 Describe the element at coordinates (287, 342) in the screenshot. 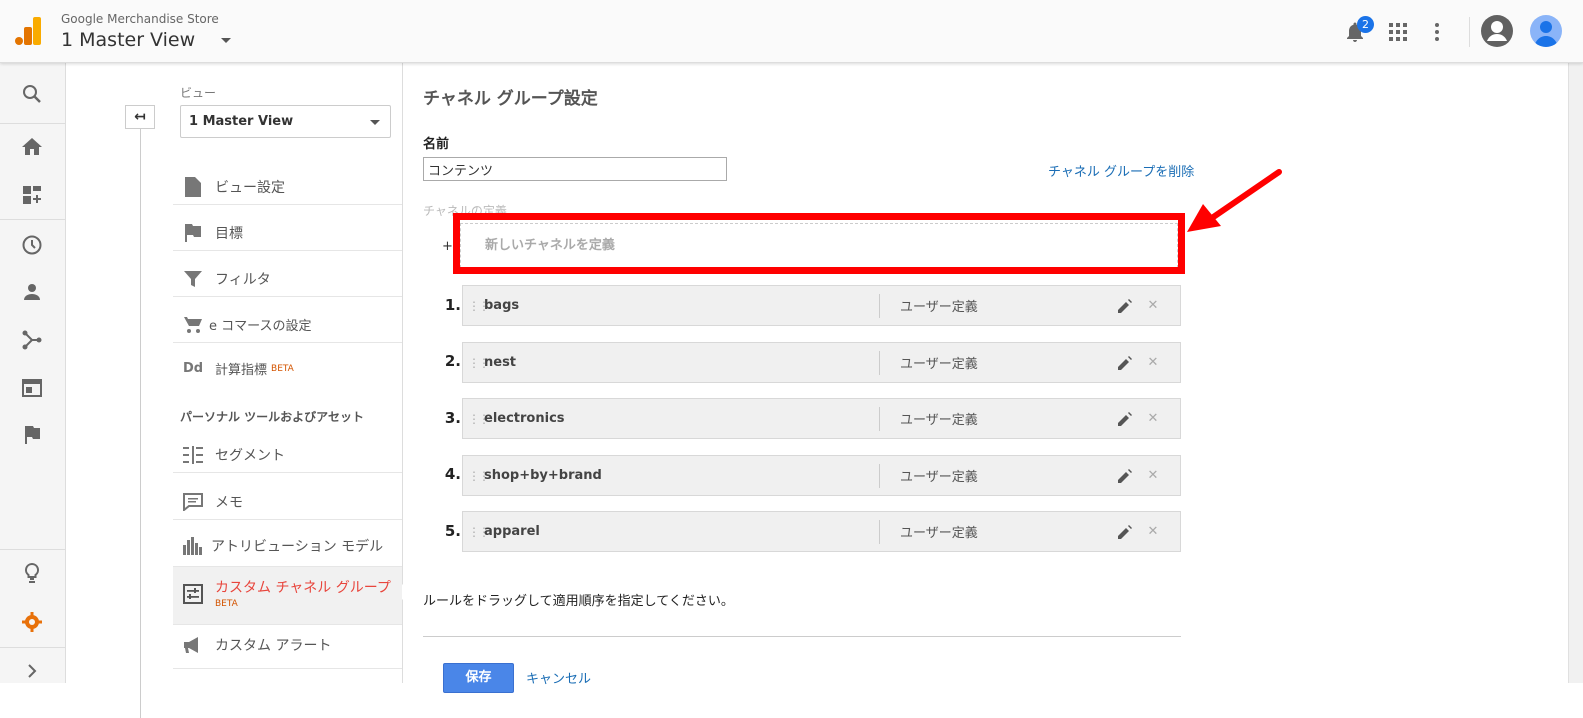

I see `menu-divider` at that location.